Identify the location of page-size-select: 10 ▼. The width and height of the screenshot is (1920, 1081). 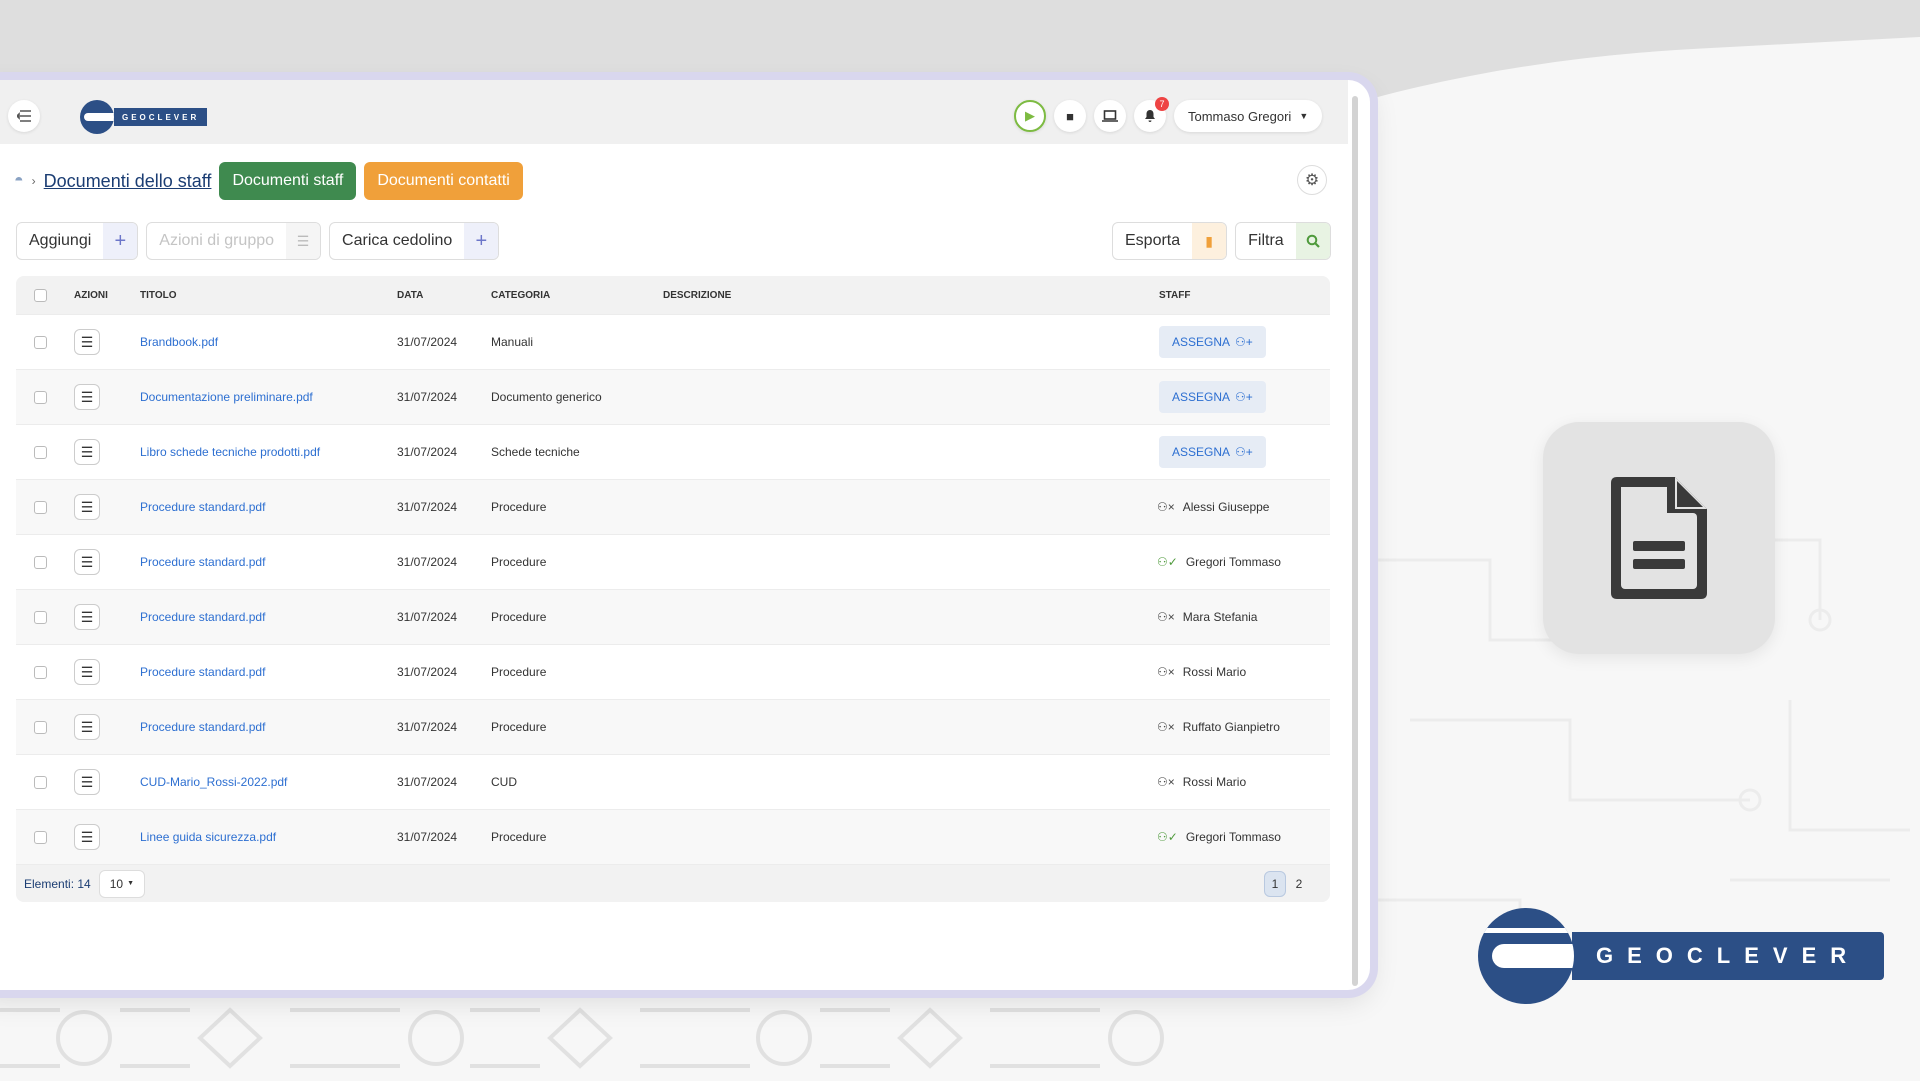
(121, 883).